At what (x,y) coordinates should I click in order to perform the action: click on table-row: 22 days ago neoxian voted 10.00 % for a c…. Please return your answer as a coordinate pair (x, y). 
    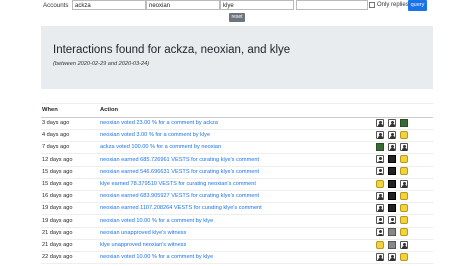
    Looking at the image, I should click on (237, 258).